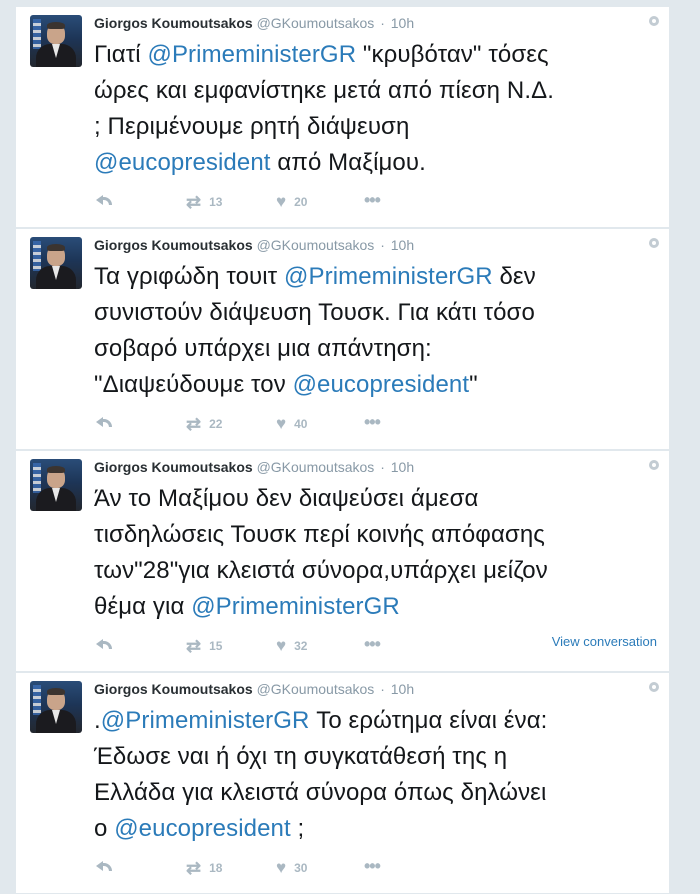 This screenshot has width=700, height=894. Describe the element at coordinates (376, 55) in the screenshot. I see `tweet-text-line: Γιατί @PrimeministerGR "κρυβόταν" τόσες` at that location.